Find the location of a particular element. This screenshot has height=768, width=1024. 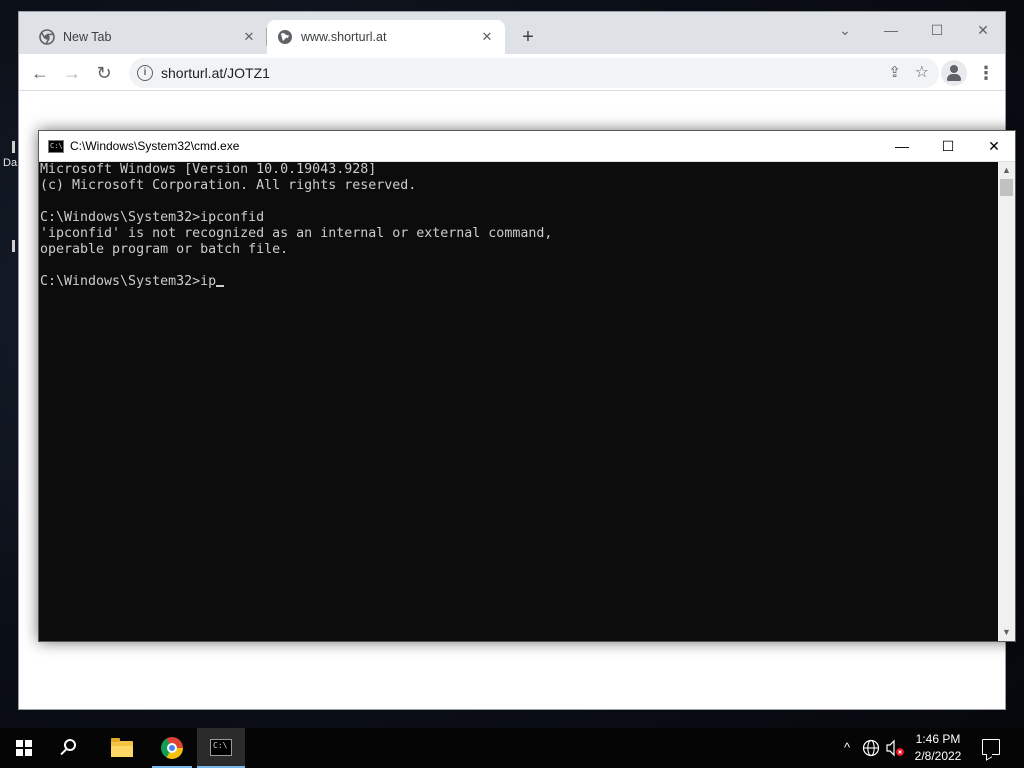

scroll-up-icon: ▲ is located at coordinates (1006, 170).